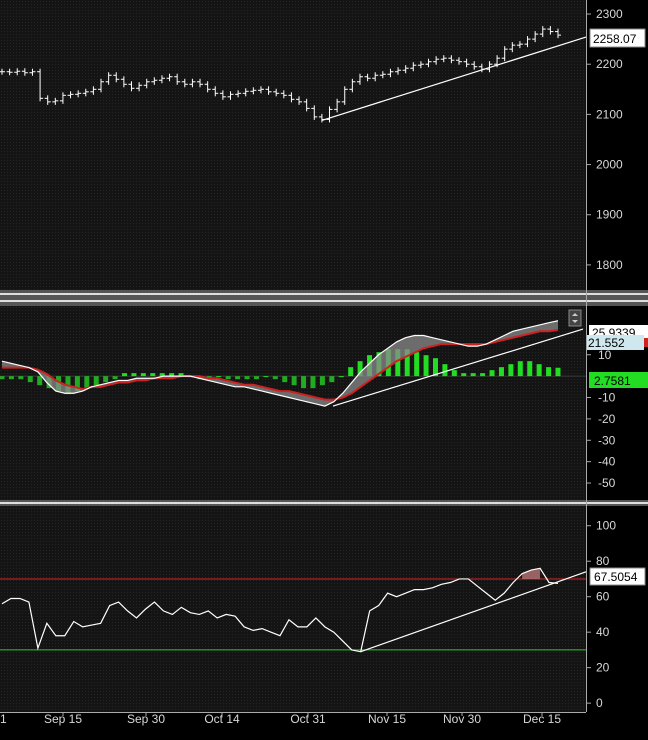 This screenshot has width=648, height=740. Describe the element at coordinates (609, 265) in the screenshot. I see `price-tick-label: 1800` at that location.